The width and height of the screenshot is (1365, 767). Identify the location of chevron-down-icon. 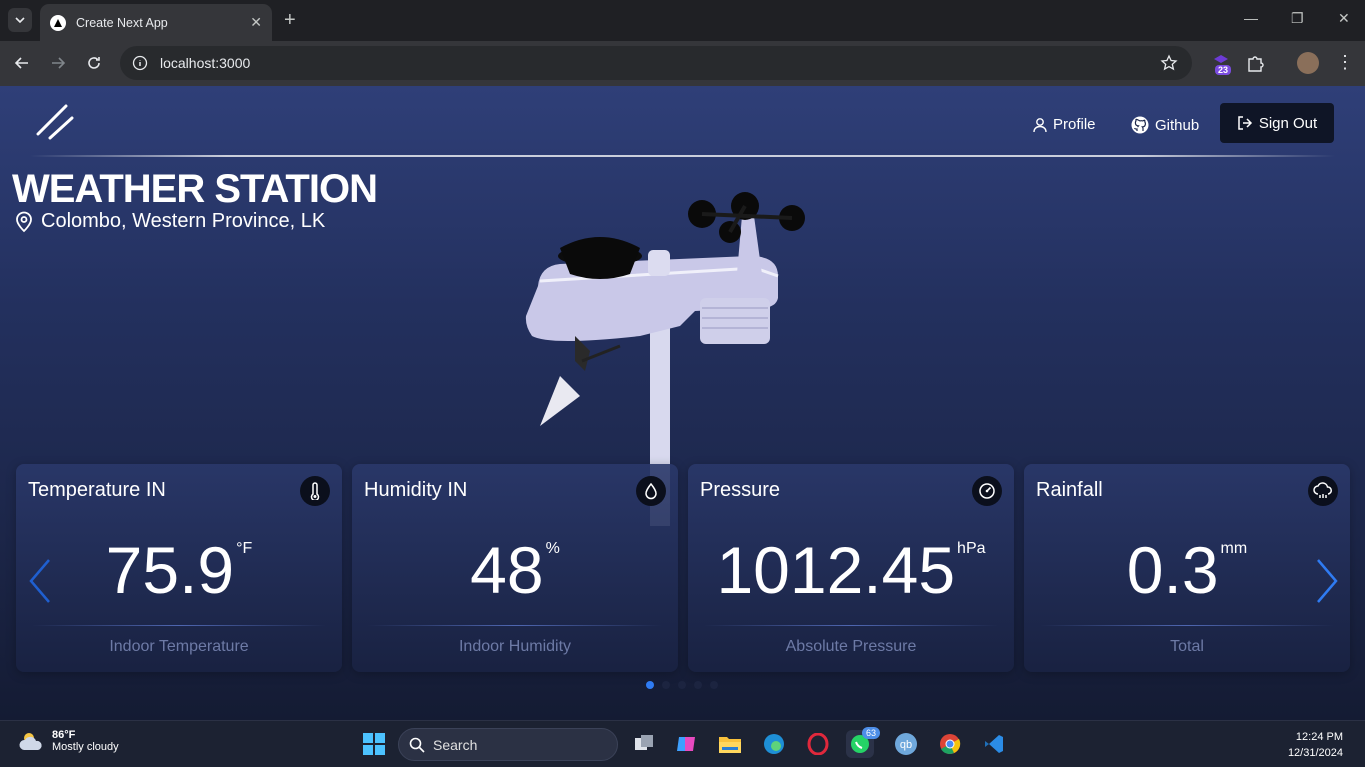
(20, 20).